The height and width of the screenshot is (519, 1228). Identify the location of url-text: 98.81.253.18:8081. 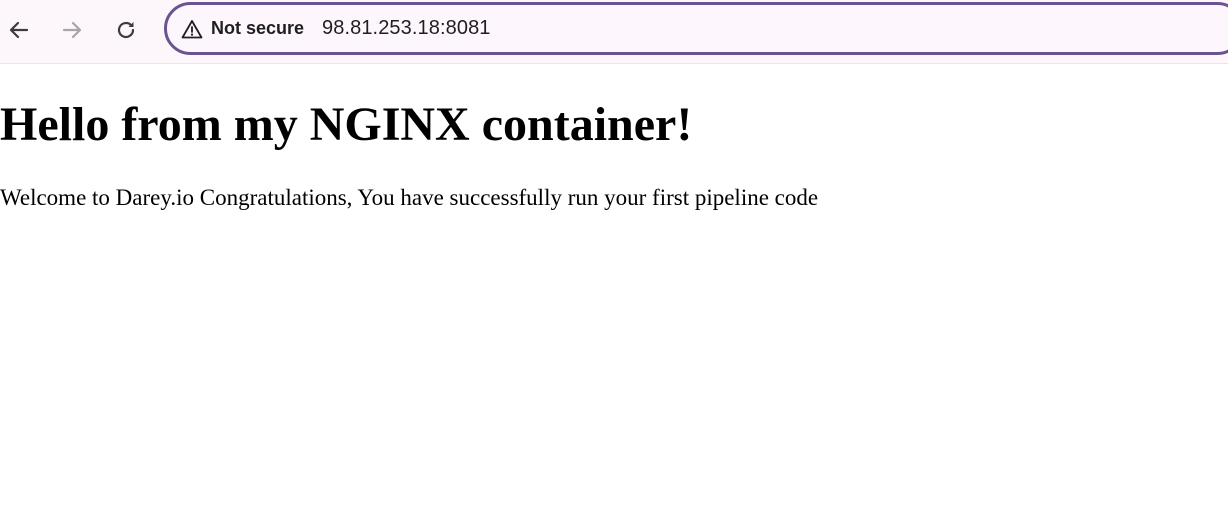
(406, 28).